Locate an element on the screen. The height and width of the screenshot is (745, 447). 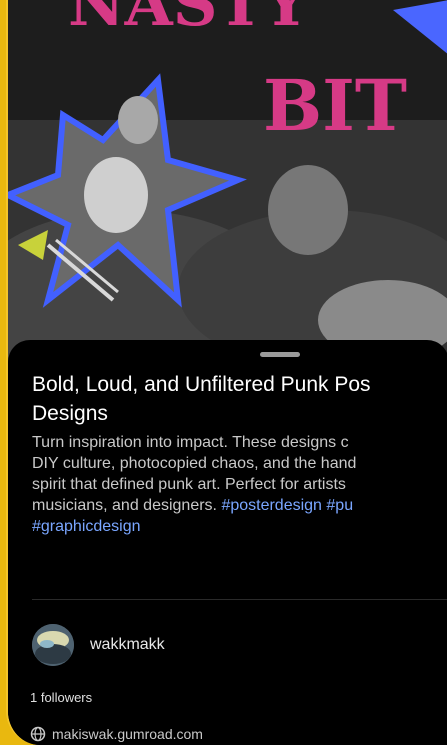
creator-website-link: makiswak.gumroad.com is located at coordinates (116, 734).